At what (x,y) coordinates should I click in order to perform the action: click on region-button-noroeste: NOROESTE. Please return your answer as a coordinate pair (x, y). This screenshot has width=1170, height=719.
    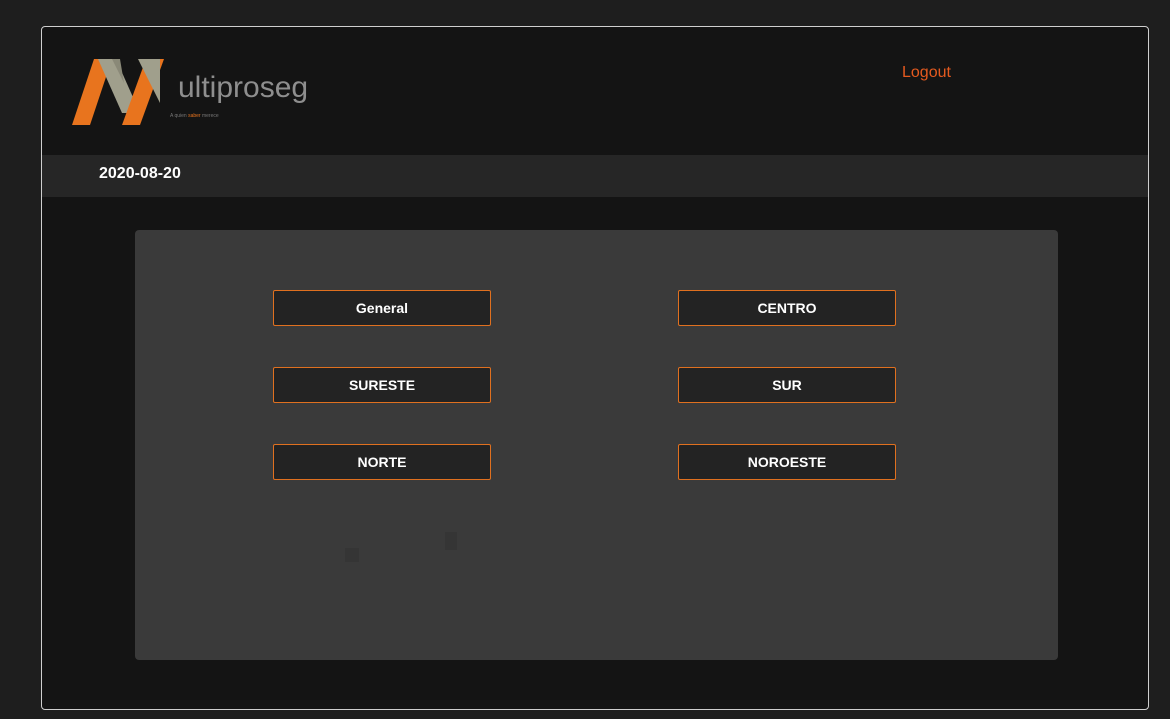
    Looking at the image, I should click on (787, 462).